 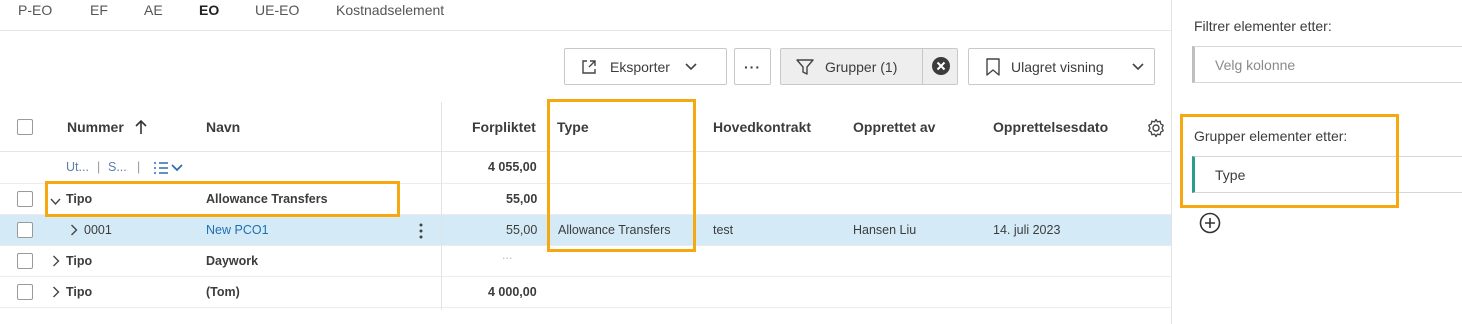 What do you see at coordinates (223, 292) in the screenshot?
I see `group-name: (Tom)` at bounding box center [223, 292].